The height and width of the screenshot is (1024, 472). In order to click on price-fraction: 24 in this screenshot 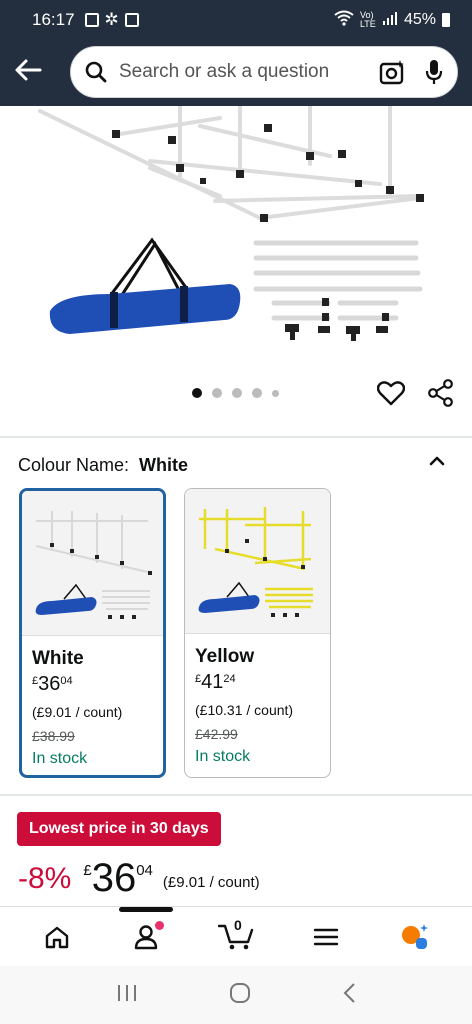, I will do `click(229, 679)`.